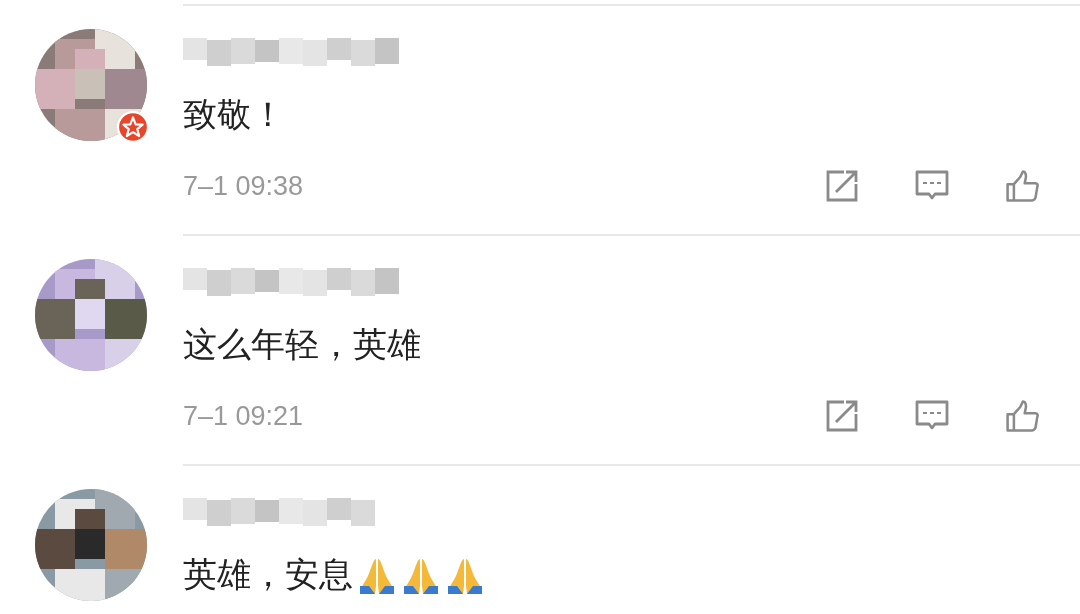 This screenshot has height=614, width=1080. I want to click on comment-text: 英雄，安息, so click(268, 574).